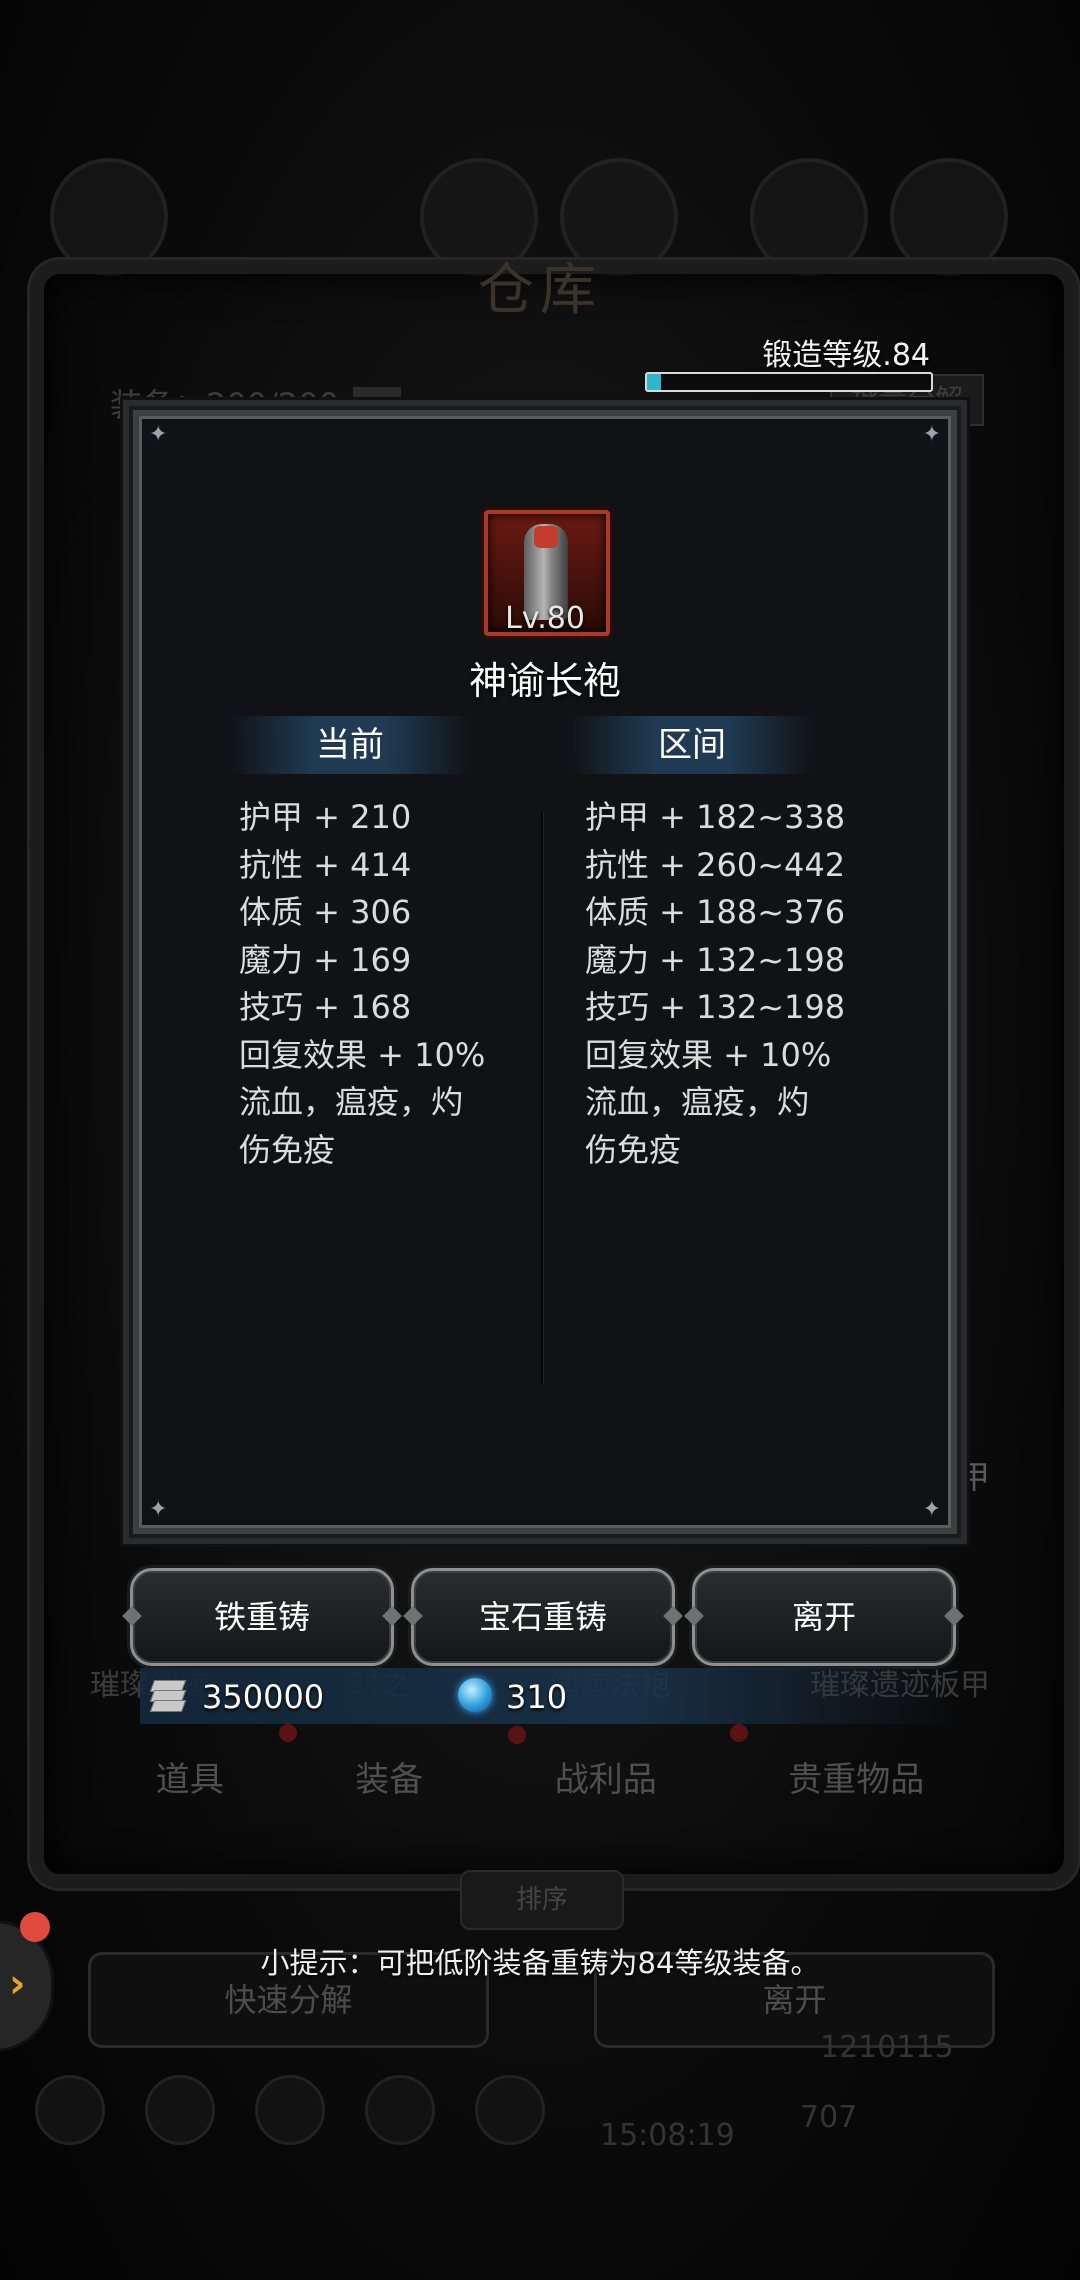 The image size is (1080, 2280). I want to click on range-stats-header: 区间, so click(692, 745).